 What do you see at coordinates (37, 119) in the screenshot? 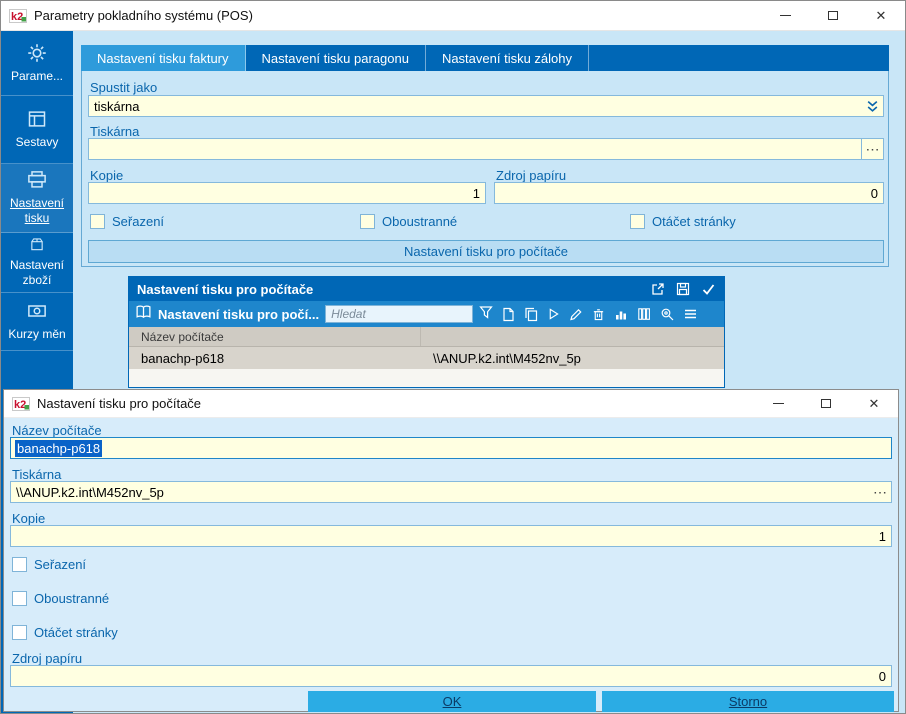
I see `reports-icon` at bounding box center [37, 119].